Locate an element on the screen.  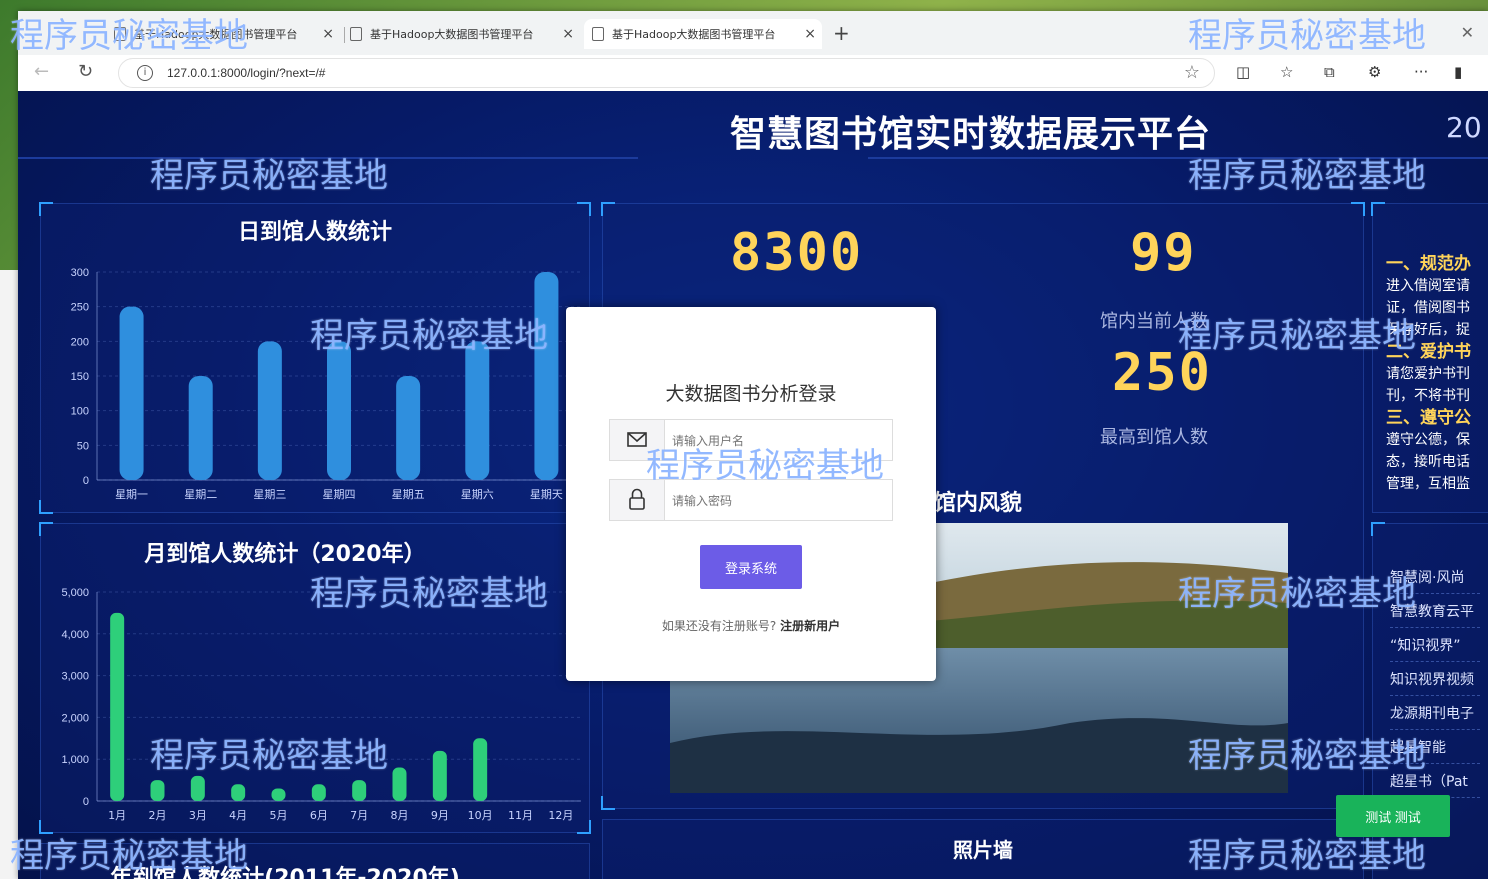
header-date: 20 is located at coordinates (1464, 127).